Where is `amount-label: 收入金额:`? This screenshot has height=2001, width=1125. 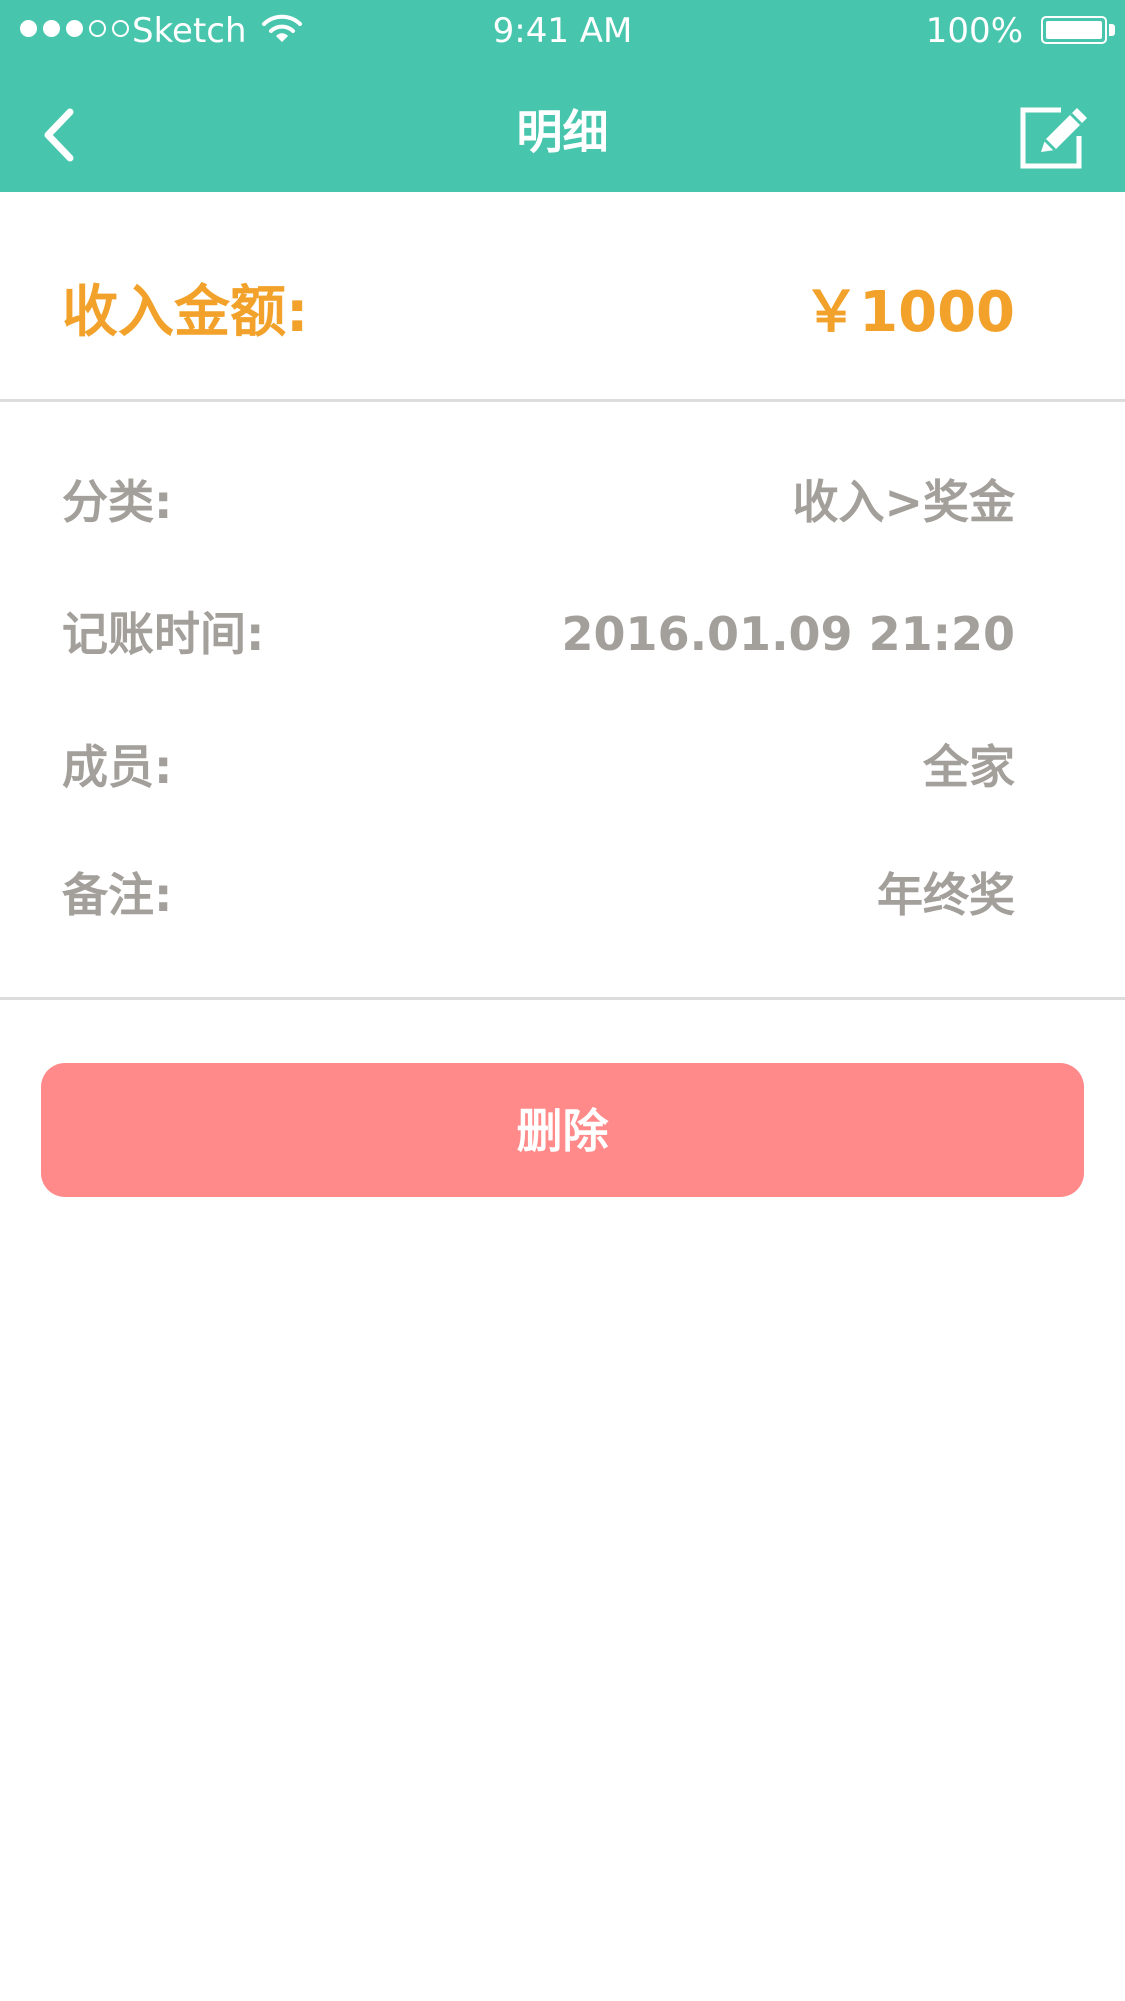 amount-label: 收入金额: is located at coordinates (185, 312).